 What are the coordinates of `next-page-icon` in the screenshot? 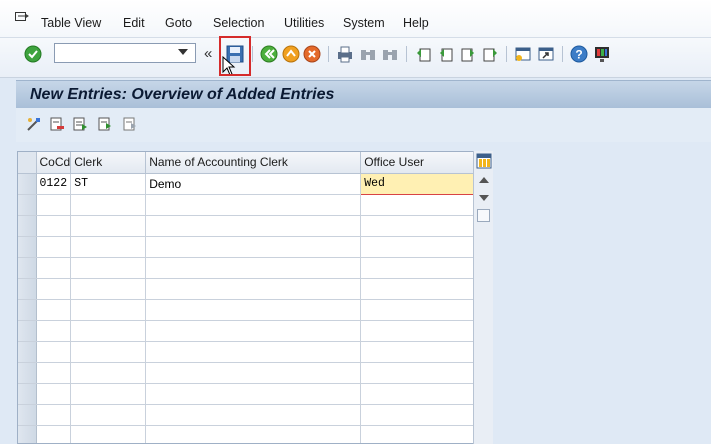 It's located at (468, 54).